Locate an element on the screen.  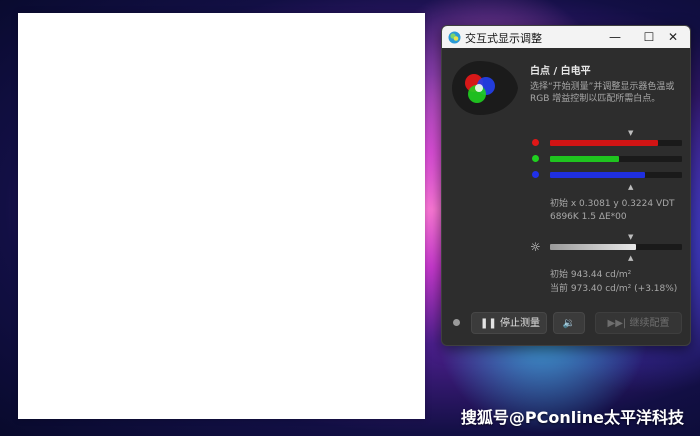
close-icon: ✕ is located at coordinates (673, 37).